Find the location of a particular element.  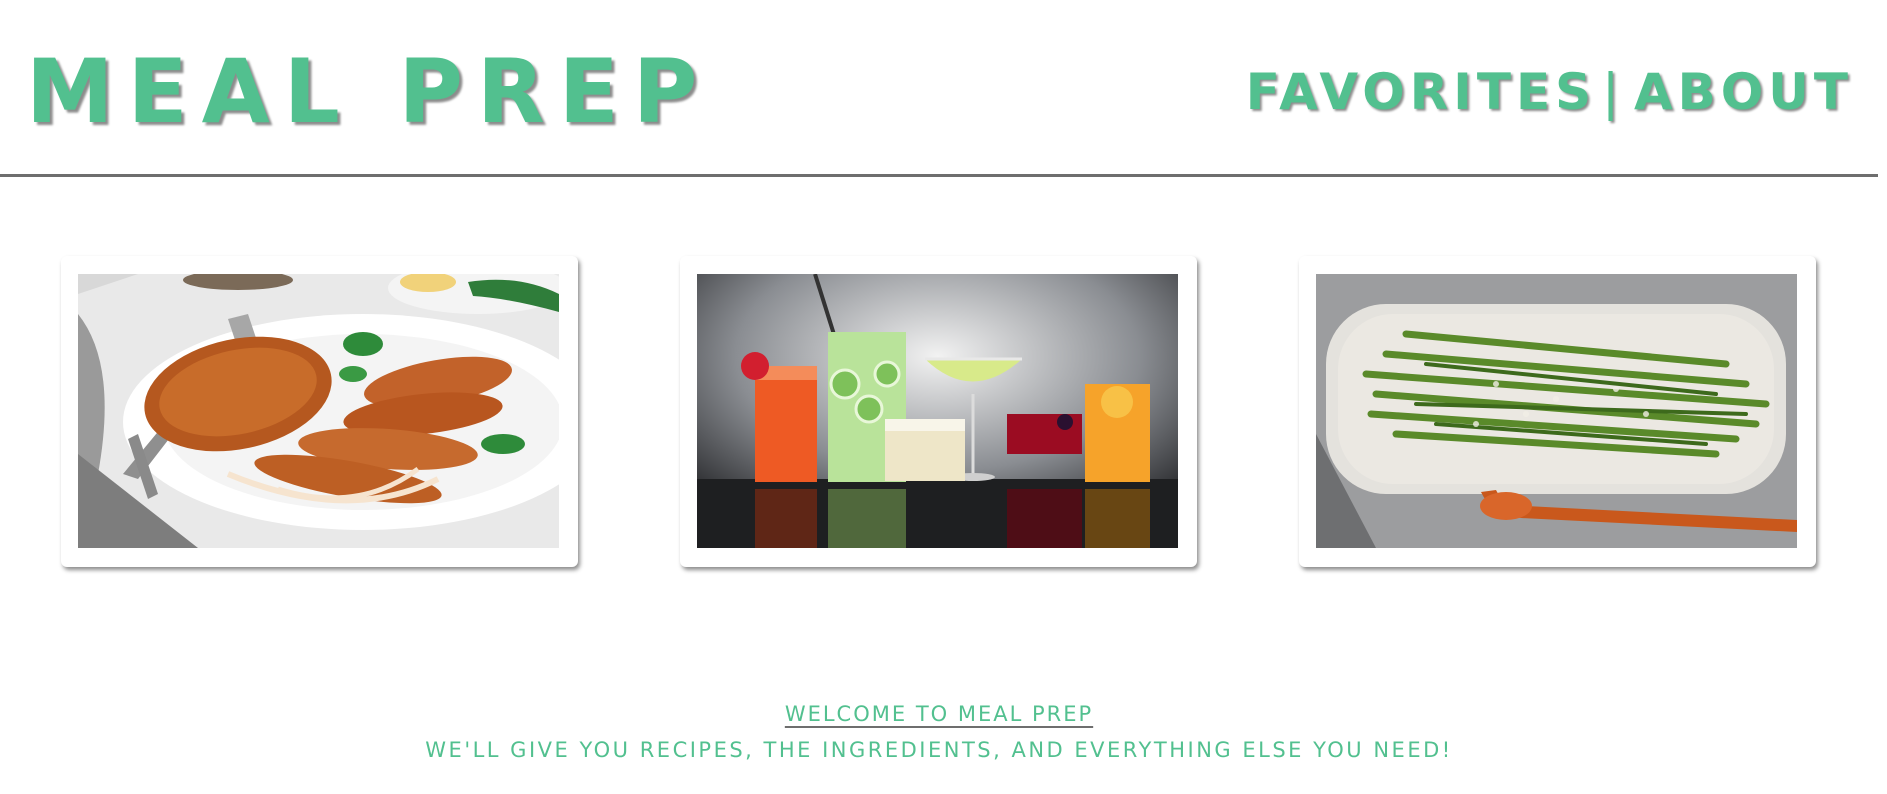

site-logo: MEAL PREP is located at coordinates (368, 92).